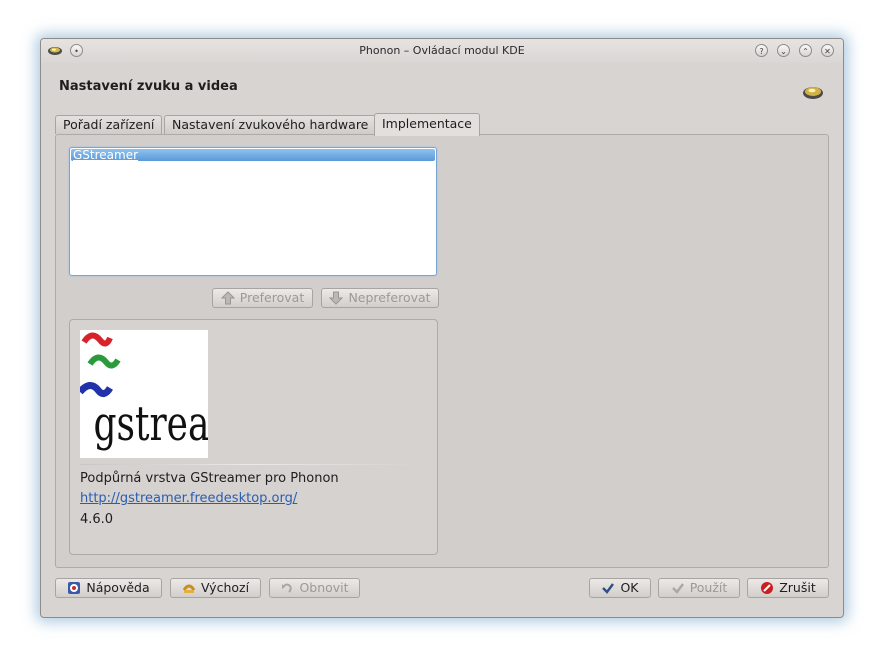  I want to click on arrow-down-icon, so click(336, 298).